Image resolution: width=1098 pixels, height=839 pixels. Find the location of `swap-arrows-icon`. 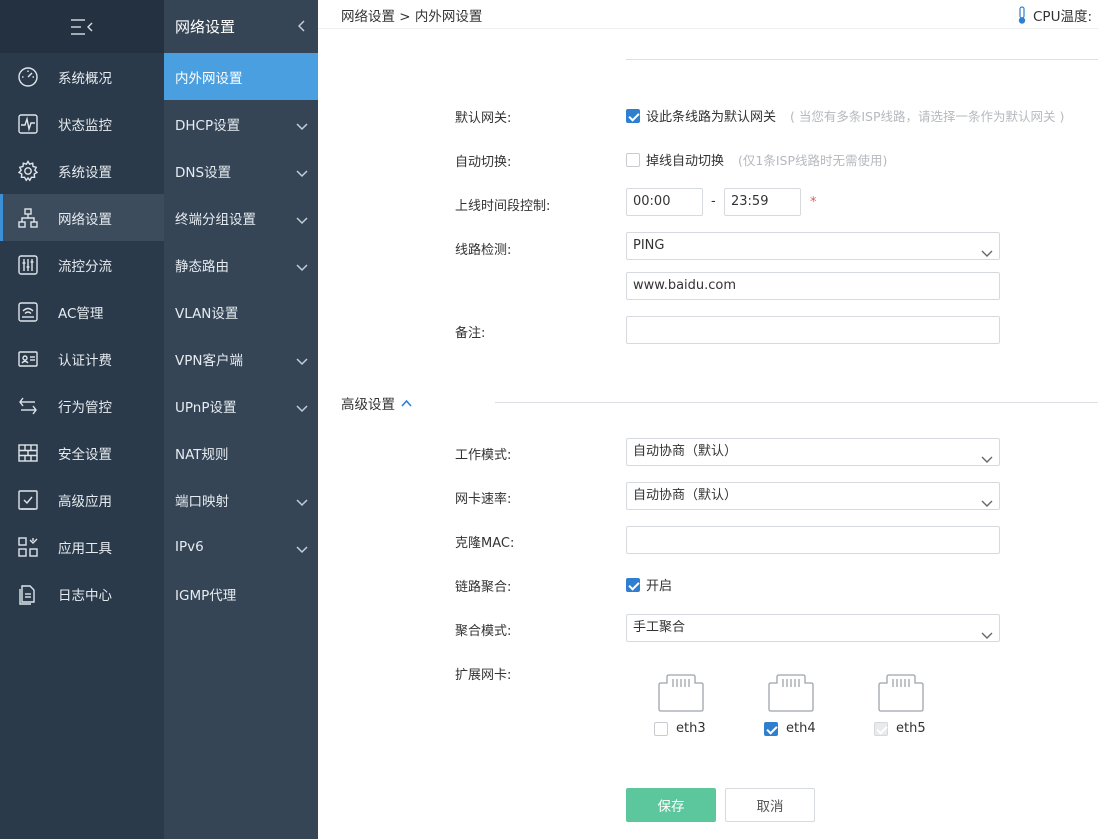

swap-arrows-icon is located at coordinates (28, 406).